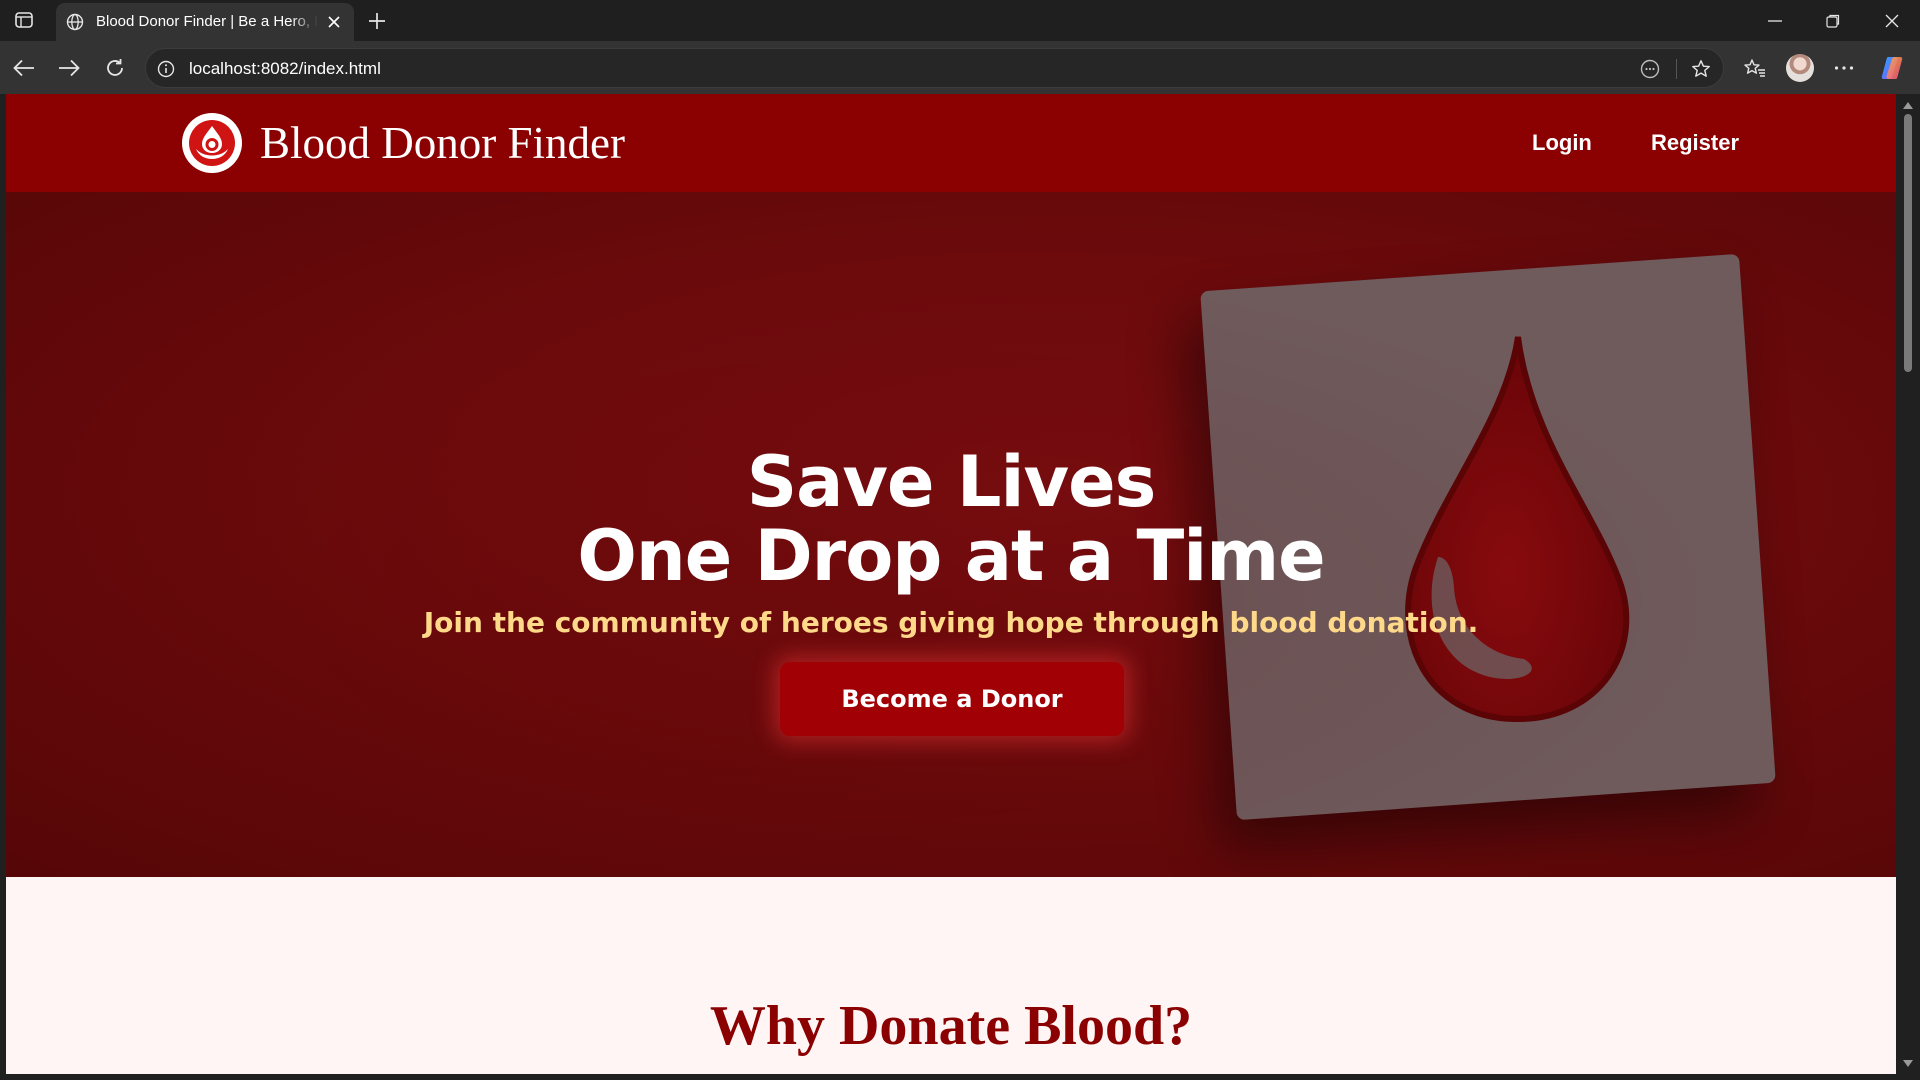 The image size is (1920, 1080). I want to click on globe-icon, so click(75, 22).